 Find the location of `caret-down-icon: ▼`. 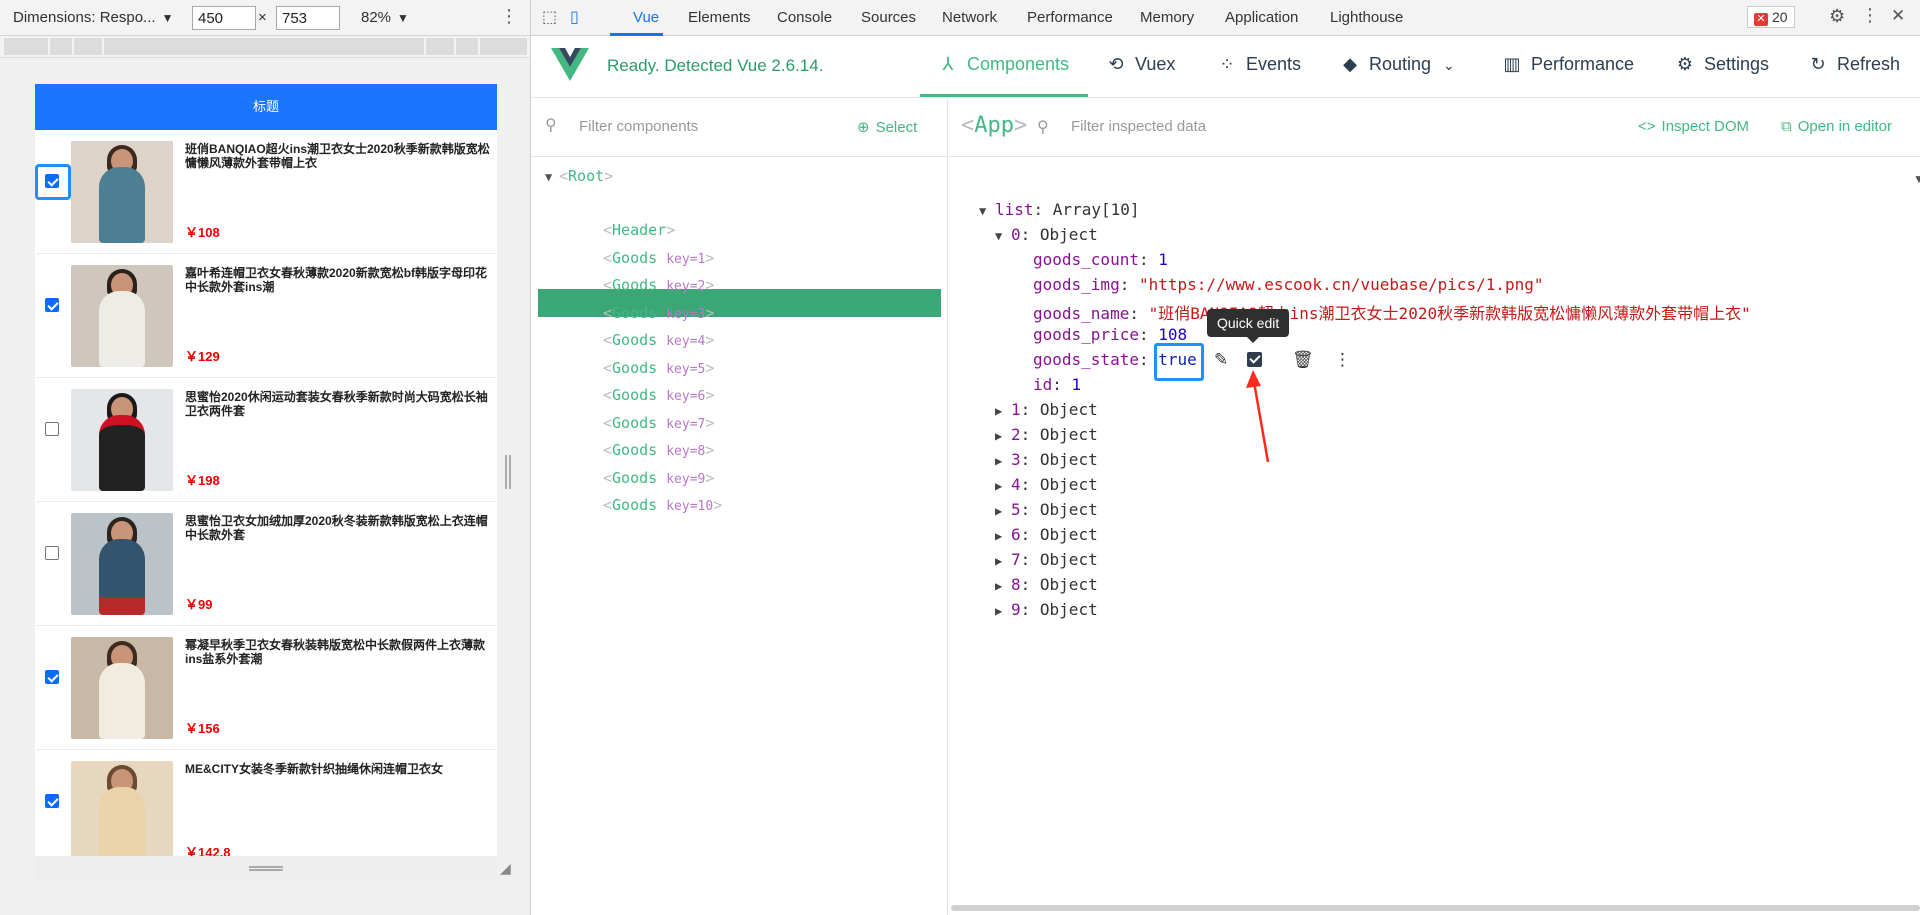

caret-down-icon: ▼ is located at coordinates (403, 18).